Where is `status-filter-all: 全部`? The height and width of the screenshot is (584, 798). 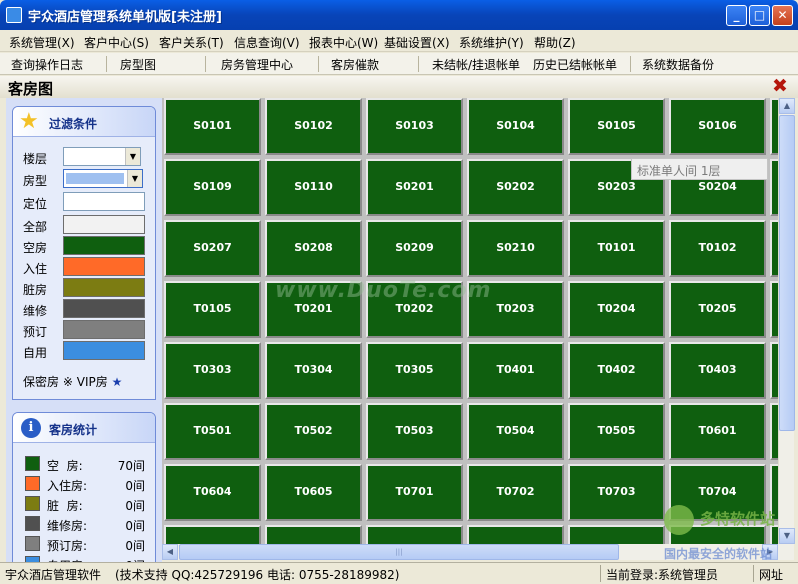 status-filter-all: 全部 is located at coordinates (87, 225).